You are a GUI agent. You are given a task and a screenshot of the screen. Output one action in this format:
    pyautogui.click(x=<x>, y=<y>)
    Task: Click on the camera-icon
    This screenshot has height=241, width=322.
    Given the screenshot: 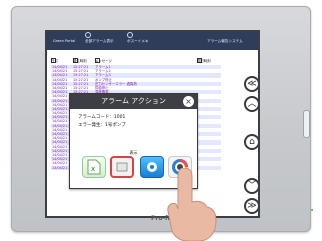 What is the action you would take?
    pyautogui.click(x=122, y=167)
    